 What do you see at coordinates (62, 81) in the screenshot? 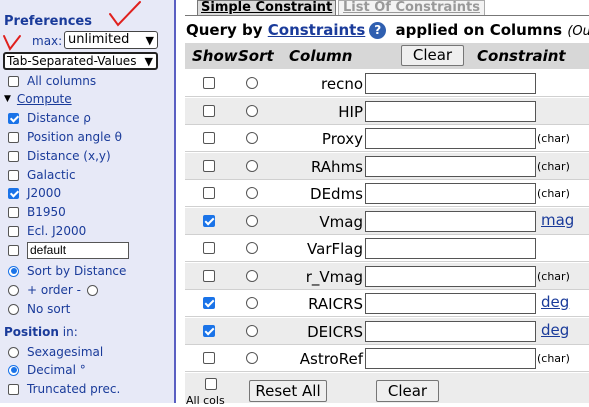
I see `all-columns-label: All columns` at bounding box center [62, 81].